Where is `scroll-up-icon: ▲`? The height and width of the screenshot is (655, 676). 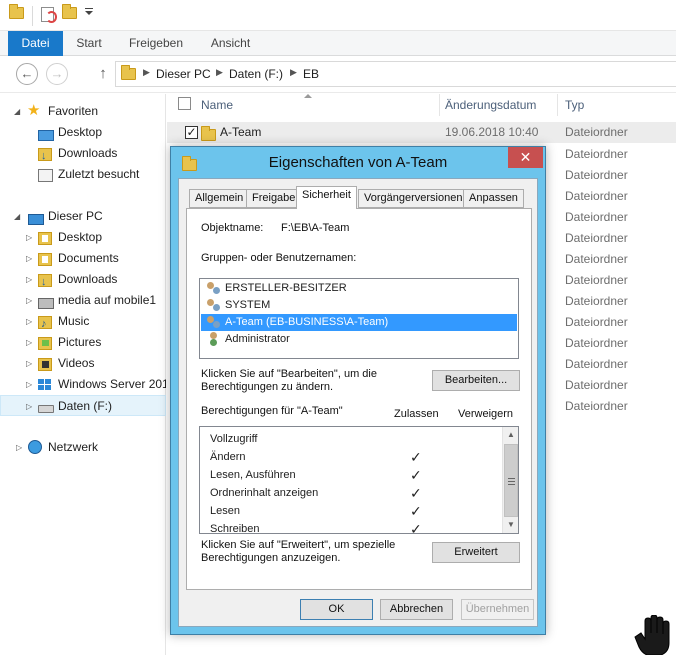
scroll-up-icon: ▲ is located at coordinates (510, 435).